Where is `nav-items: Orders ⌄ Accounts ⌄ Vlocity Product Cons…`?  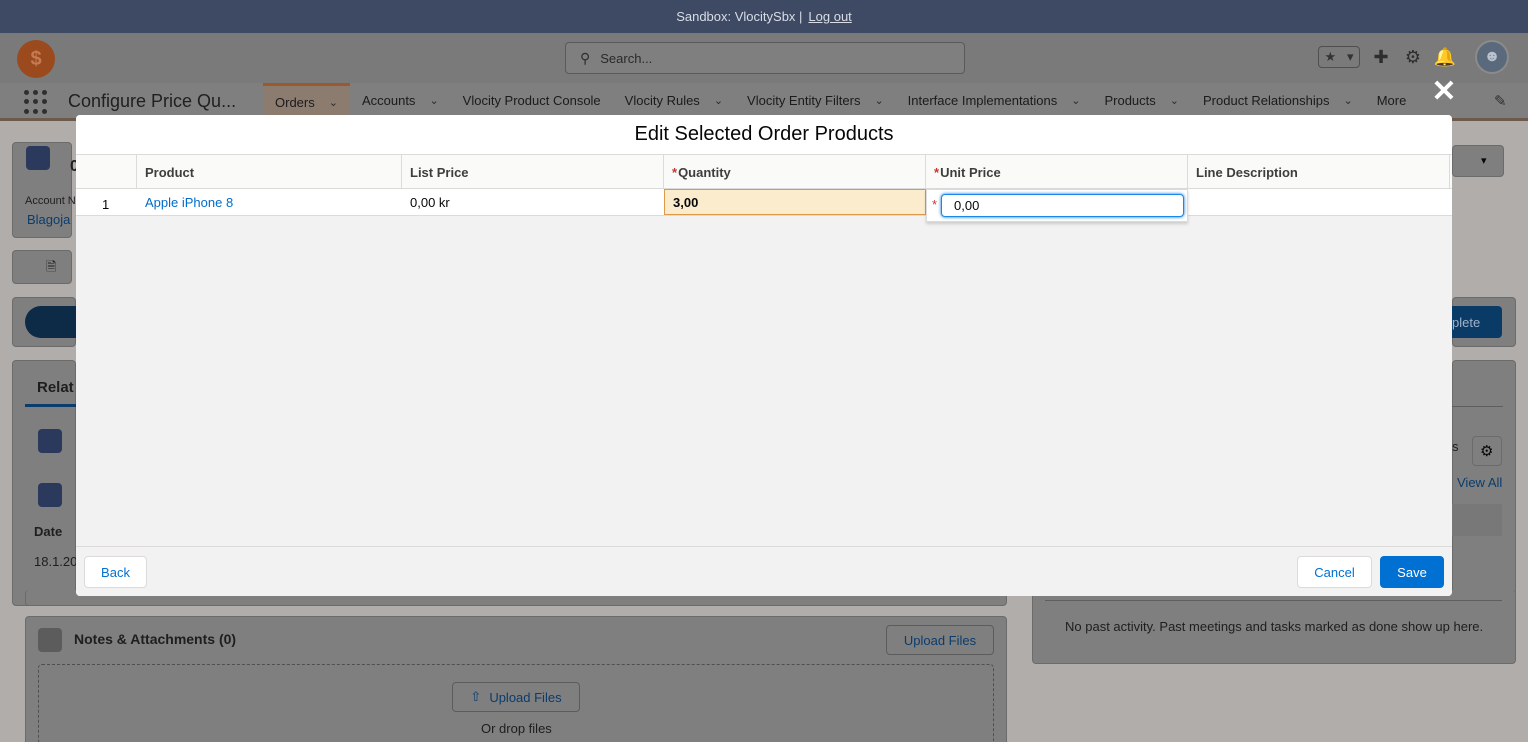
nav-items: Orders ⌄ Accounts ⌄ Vlocity Product Cons… is located at coordinates (840, 100).